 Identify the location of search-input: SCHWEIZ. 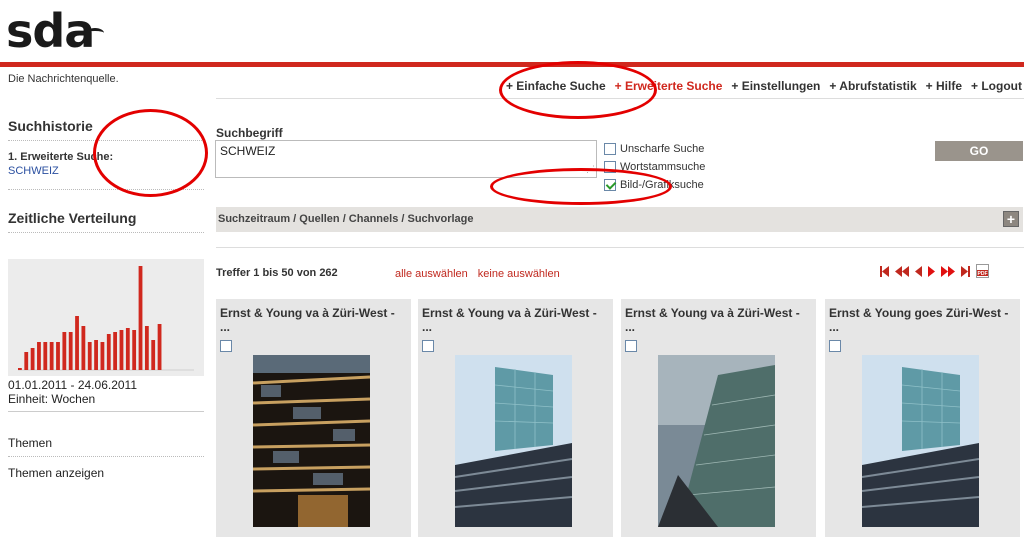
(406, 159).